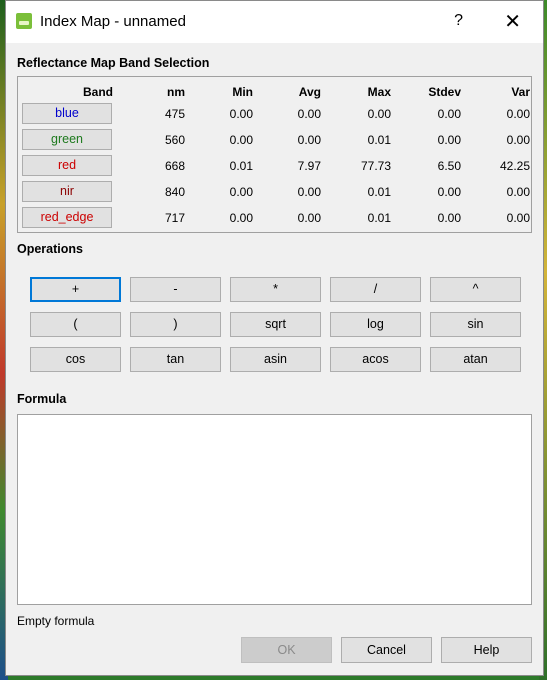  Describe the element at coordinates (113, 21) in the screenshot. I see `window-title: Index Map - unnamed` at that location.